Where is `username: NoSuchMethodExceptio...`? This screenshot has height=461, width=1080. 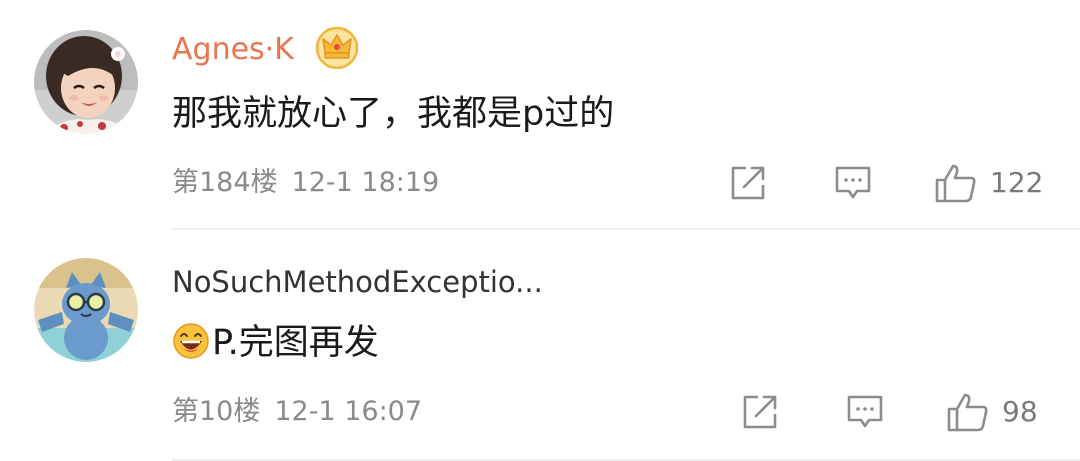 username: NoSuchMethodExceptio... is located at coordinates (357, 282).